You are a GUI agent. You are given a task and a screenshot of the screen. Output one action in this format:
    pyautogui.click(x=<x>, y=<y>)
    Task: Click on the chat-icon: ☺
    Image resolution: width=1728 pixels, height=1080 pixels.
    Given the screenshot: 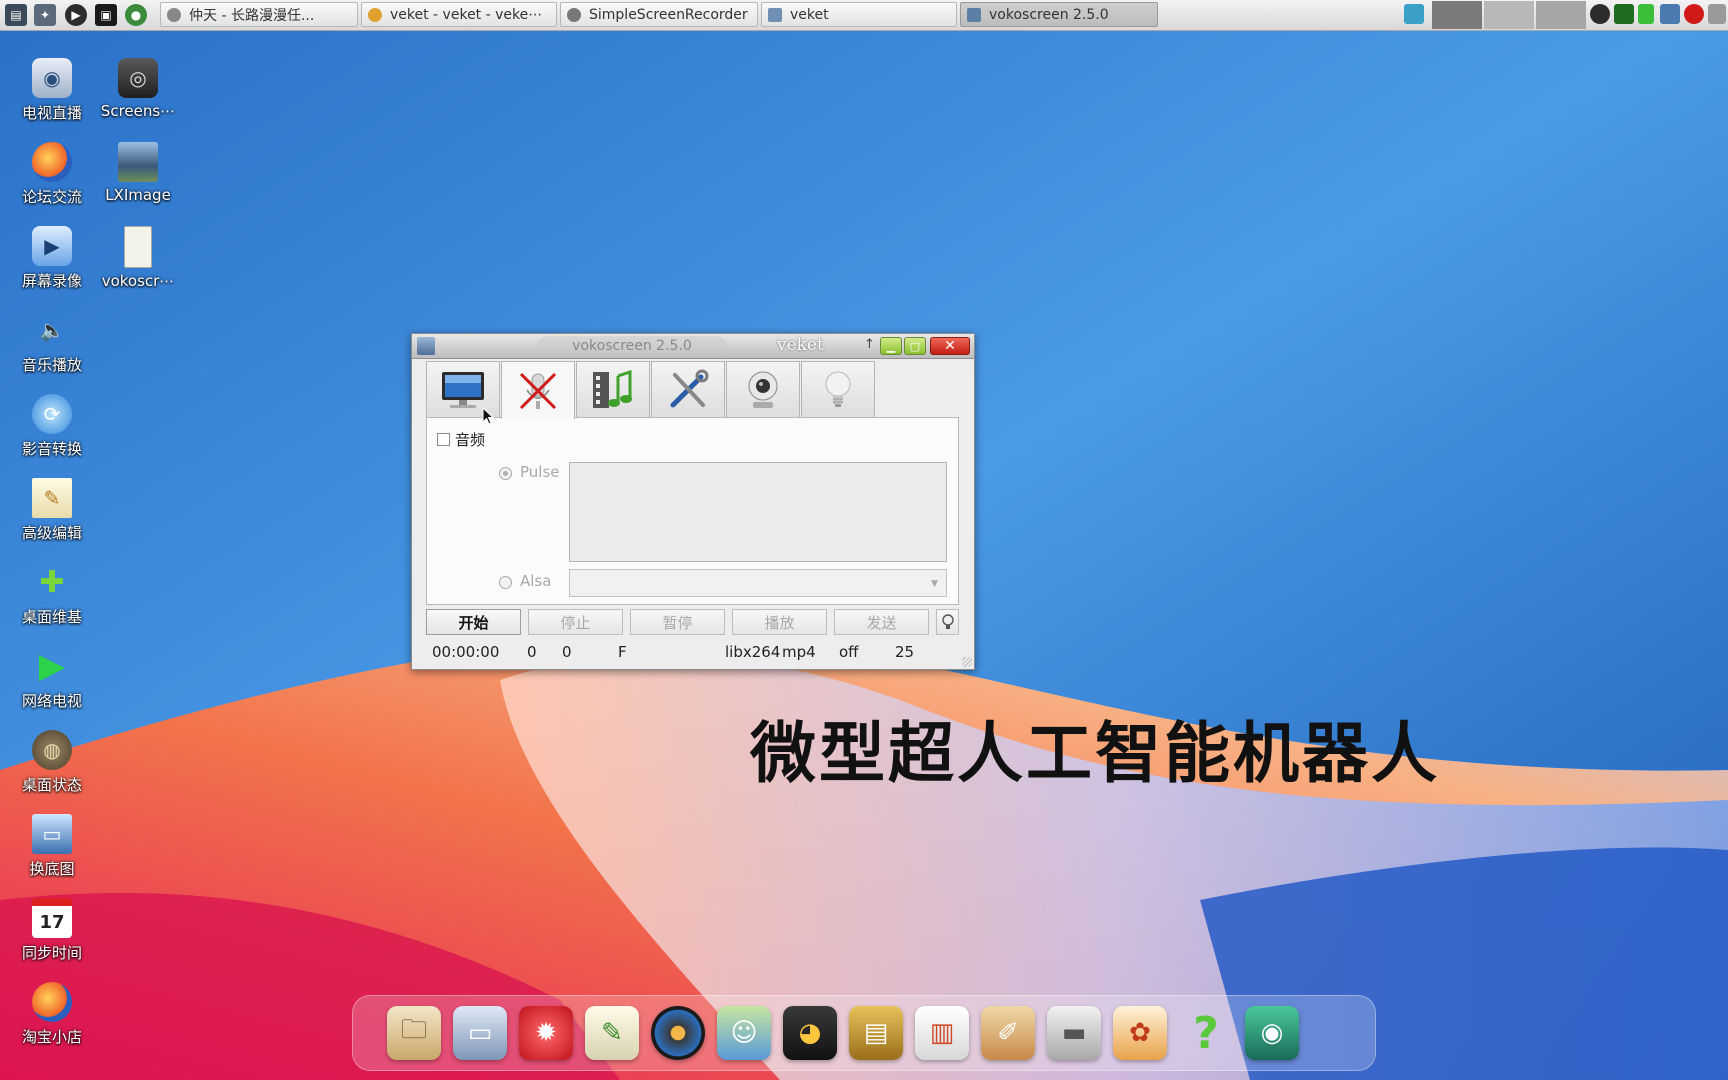 What is the action you would take?
    pyautogui.click(x=744, y=1033)
    